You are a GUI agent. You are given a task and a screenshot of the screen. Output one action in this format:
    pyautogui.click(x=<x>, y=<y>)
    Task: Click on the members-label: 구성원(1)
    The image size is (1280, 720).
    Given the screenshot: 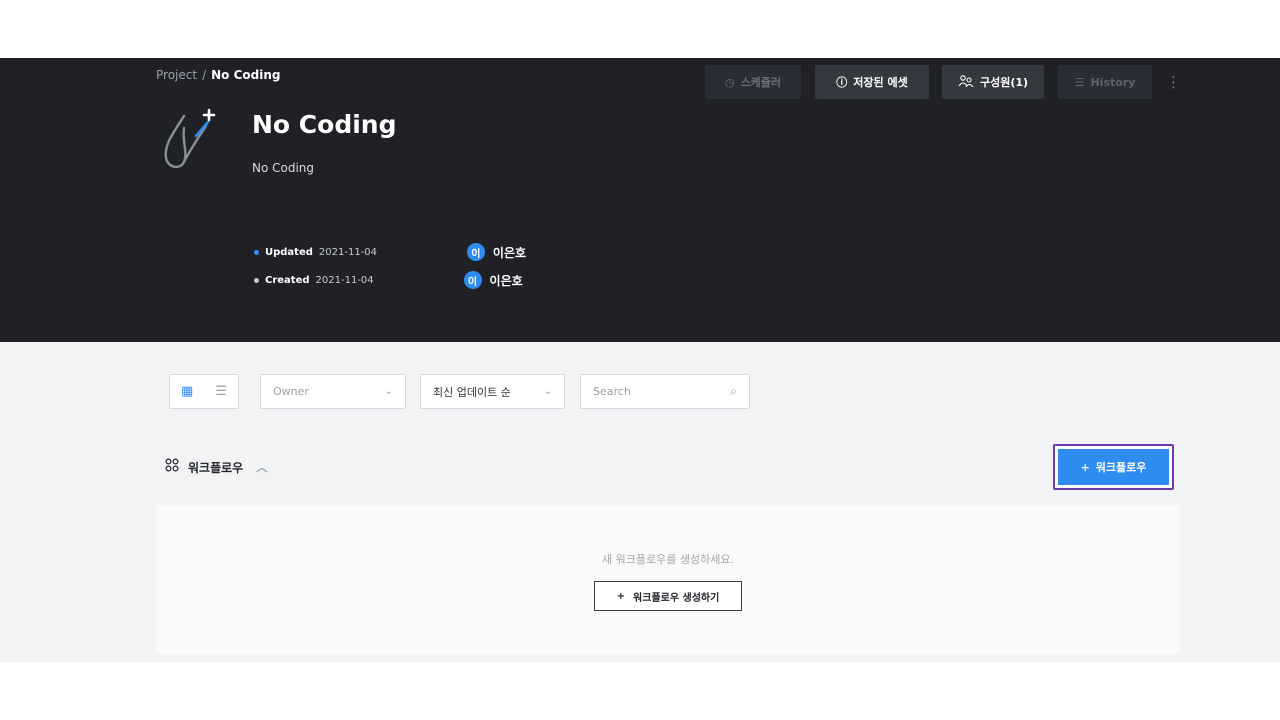 What is the action you would take?
    pyautogui.click(x=1004, y=82)
    